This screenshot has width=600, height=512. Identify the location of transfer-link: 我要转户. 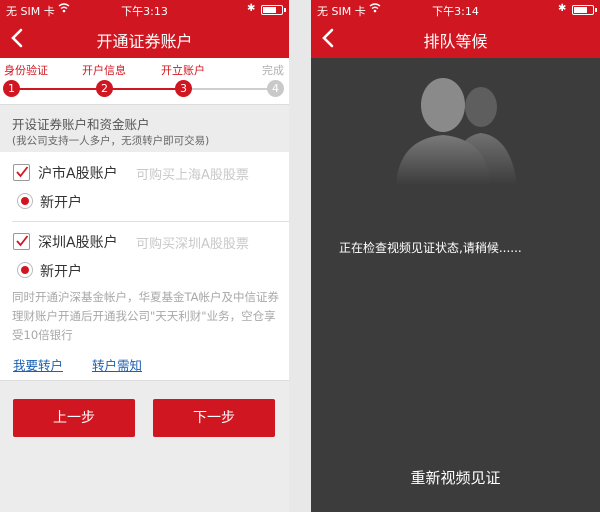
(38, 364).